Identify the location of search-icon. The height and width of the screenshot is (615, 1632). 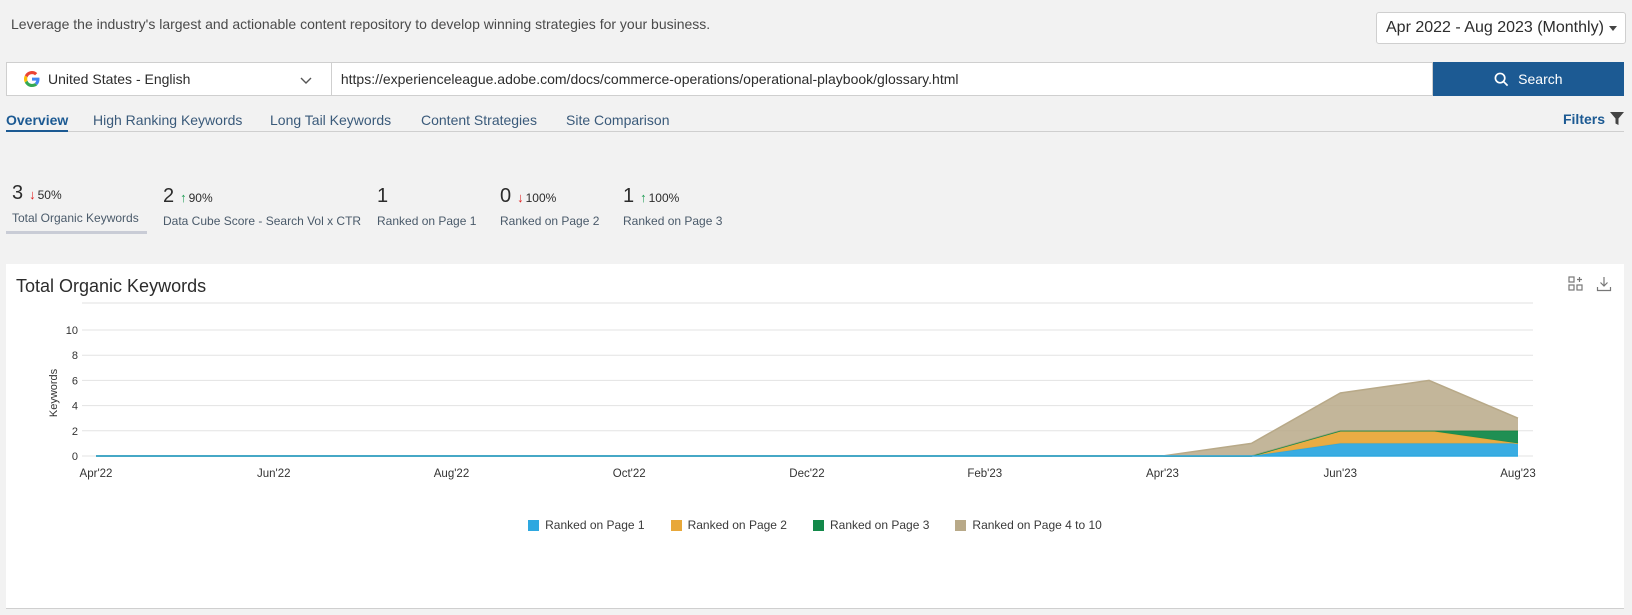
(1501, 79).